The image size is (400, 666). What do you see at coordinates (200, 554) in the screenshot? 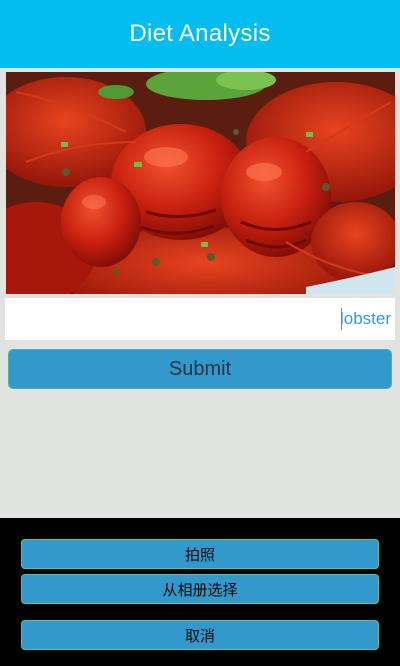
I see `take-photo-button: 拍照` at bounding box center [200, 554].